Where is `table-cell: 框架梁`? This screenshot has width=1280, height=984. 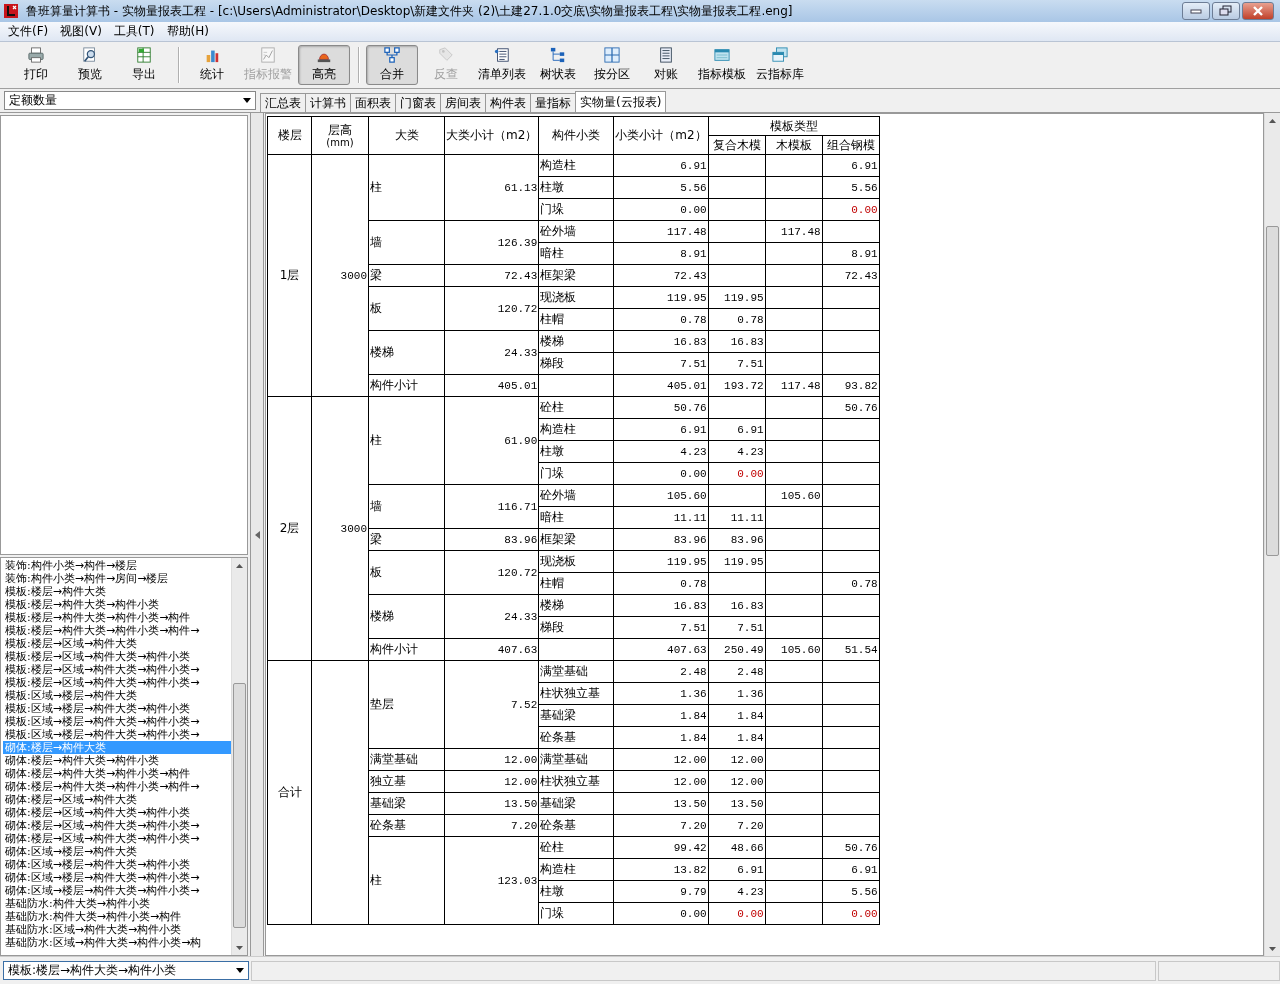
table-cell: 框架梁 is located at coordinates (576, 539).